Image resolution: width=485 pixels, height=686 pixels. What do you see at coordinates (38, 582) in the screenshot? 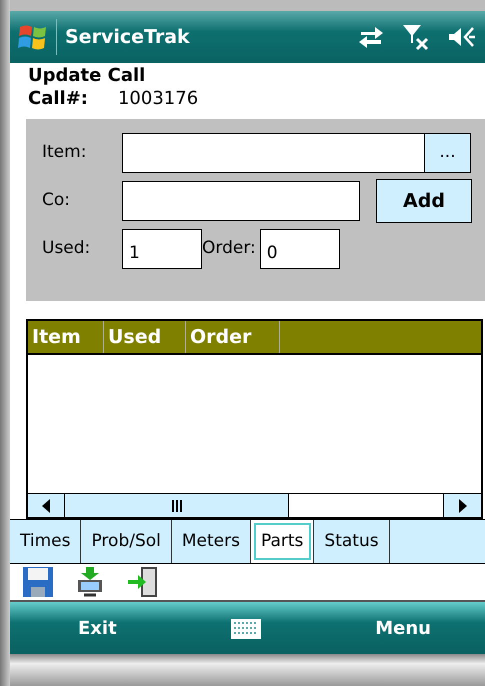
I see `save-icon` at bounding box center [38, 582].